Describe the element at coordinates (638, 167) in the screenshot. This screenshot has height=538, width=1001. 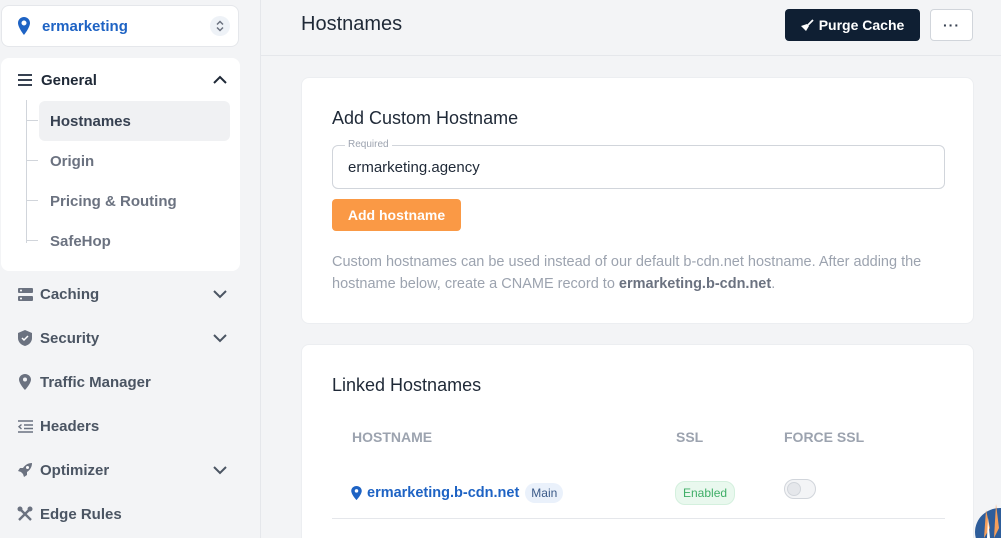
I see `hostname-input` at that location.